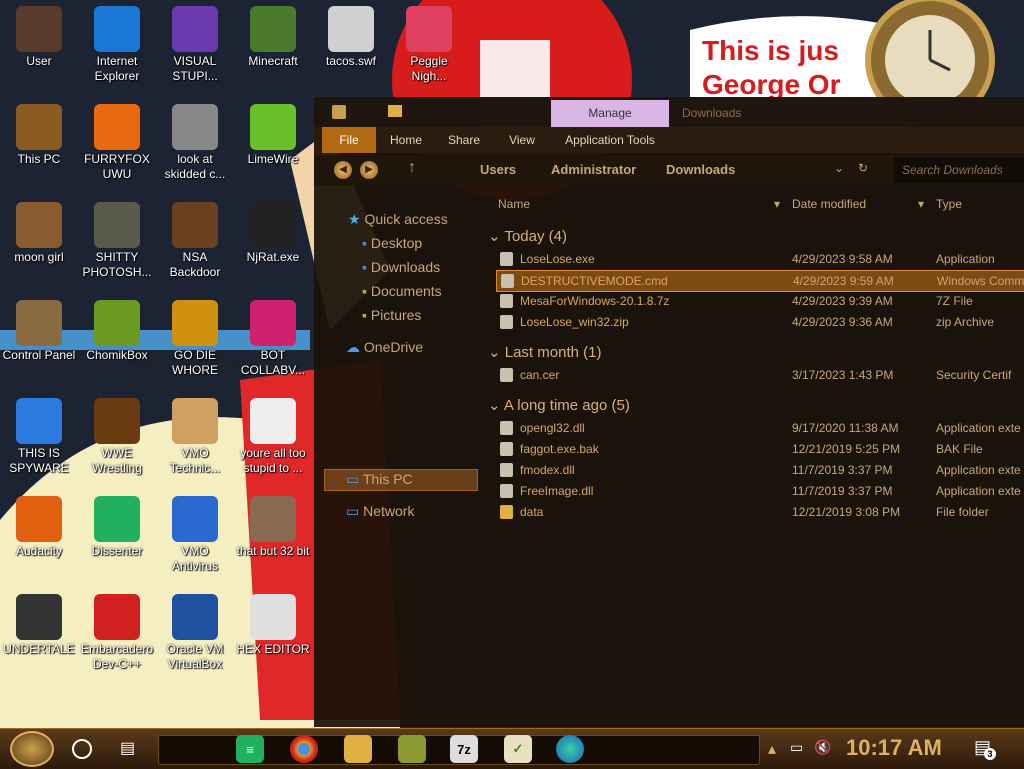 The height and width of the screenshot is (769, 1024). Describe the element at coordinates (392, 243) in the screenshot. I see `nav-desktop: ▪ Desktop` at that location.